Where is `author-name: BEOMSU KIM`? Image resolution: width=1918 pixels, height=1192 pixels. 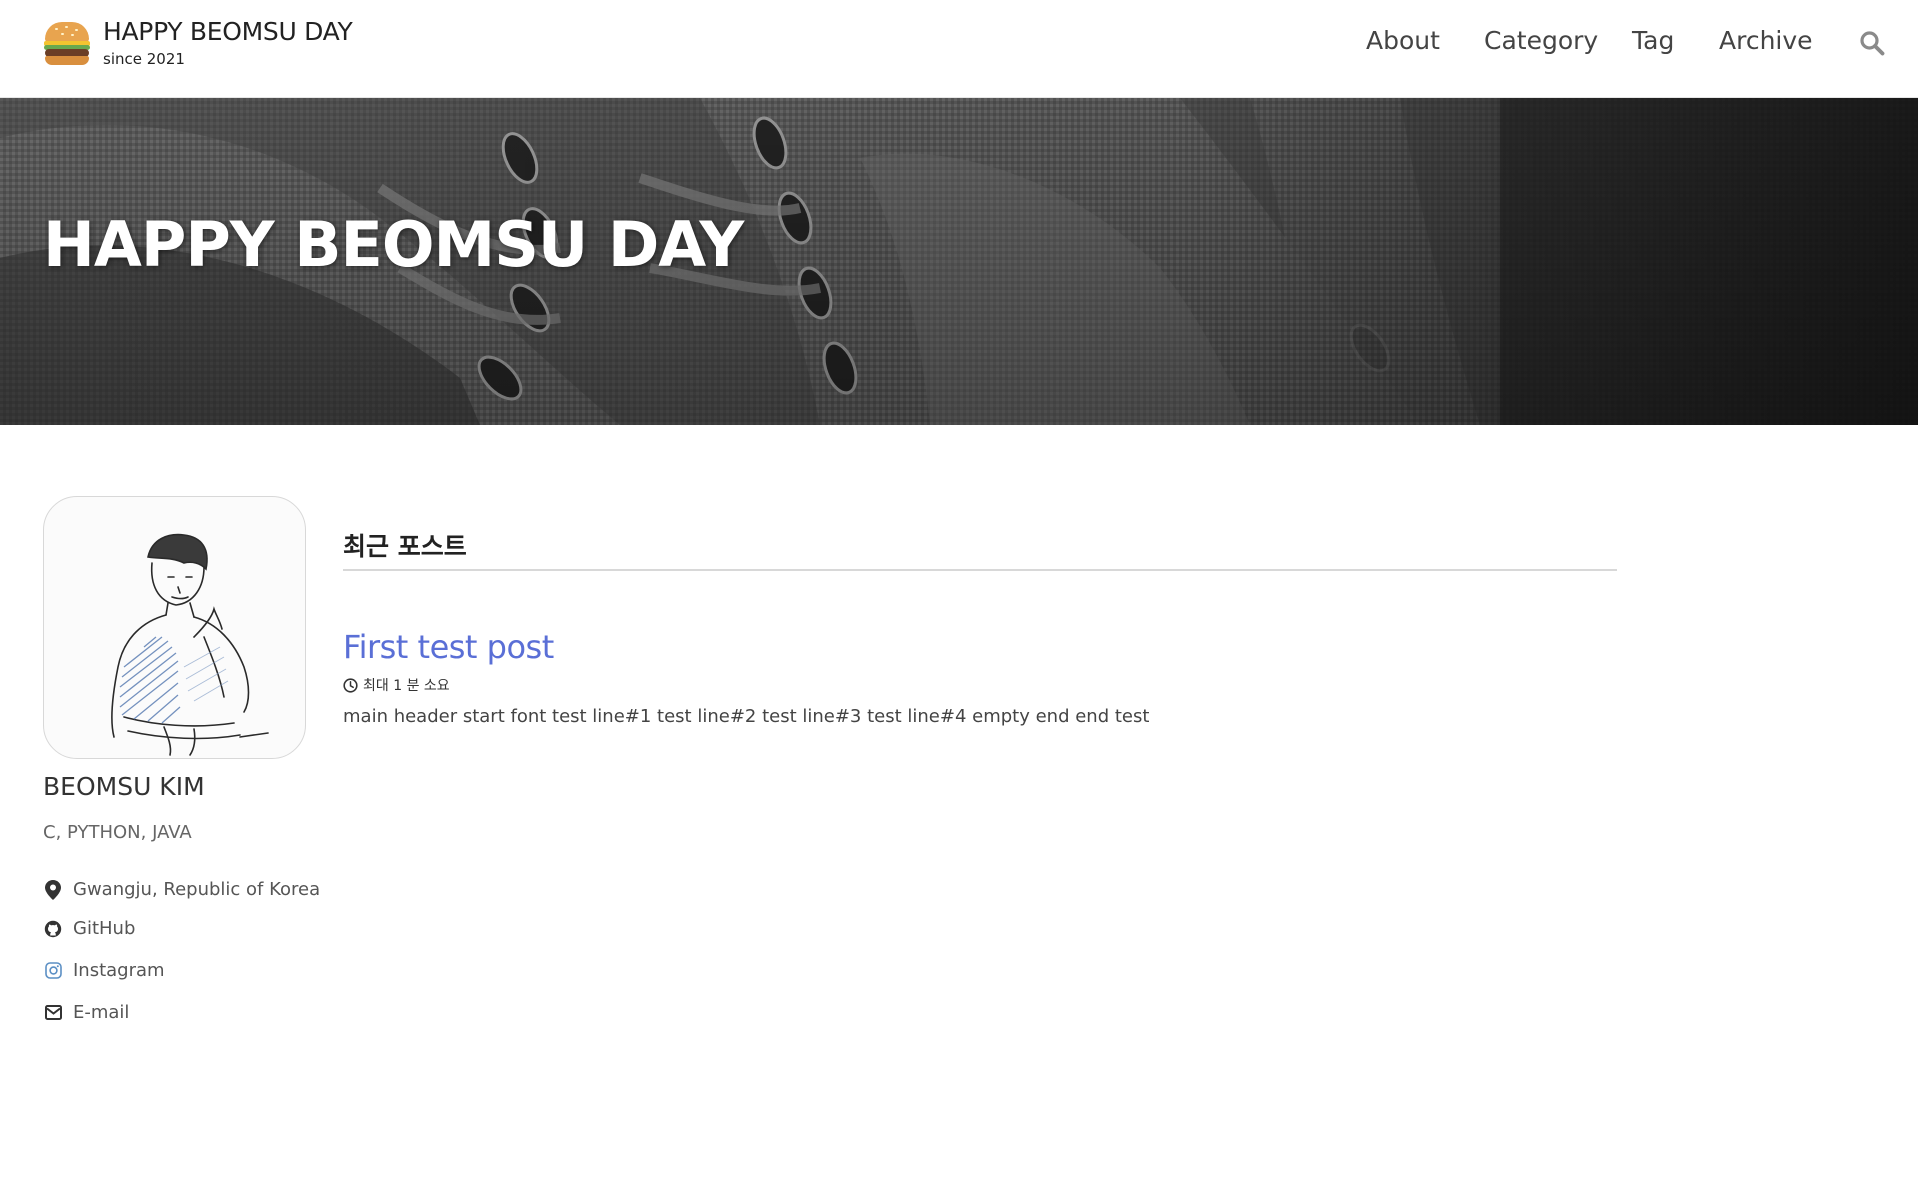
author-name: BEOMSU KIM is located at coordinates (124, 786).